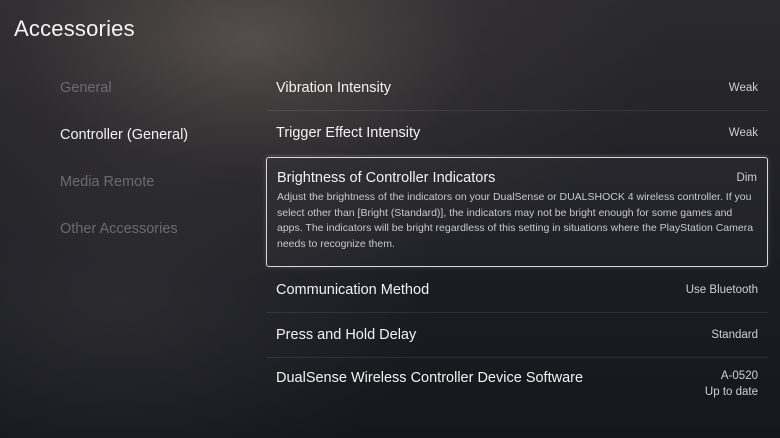 This screenshot has height=438, width=780. Describe the element at coordinates (517, 178) in the screenshot. I see `brightness-indicators-head: Brightness of Controller Indicators Dim` at that location.